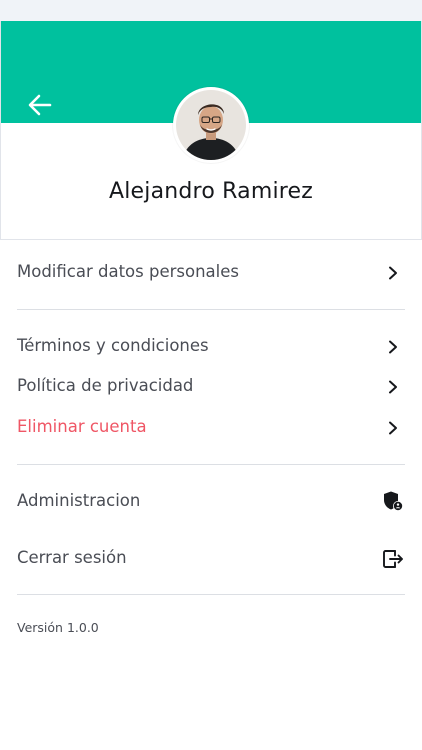 The height and width of the screenshot is (750, 422). Describe the element at coordinates (211, 10) in the screenshot. I see `status-bar` at that location.